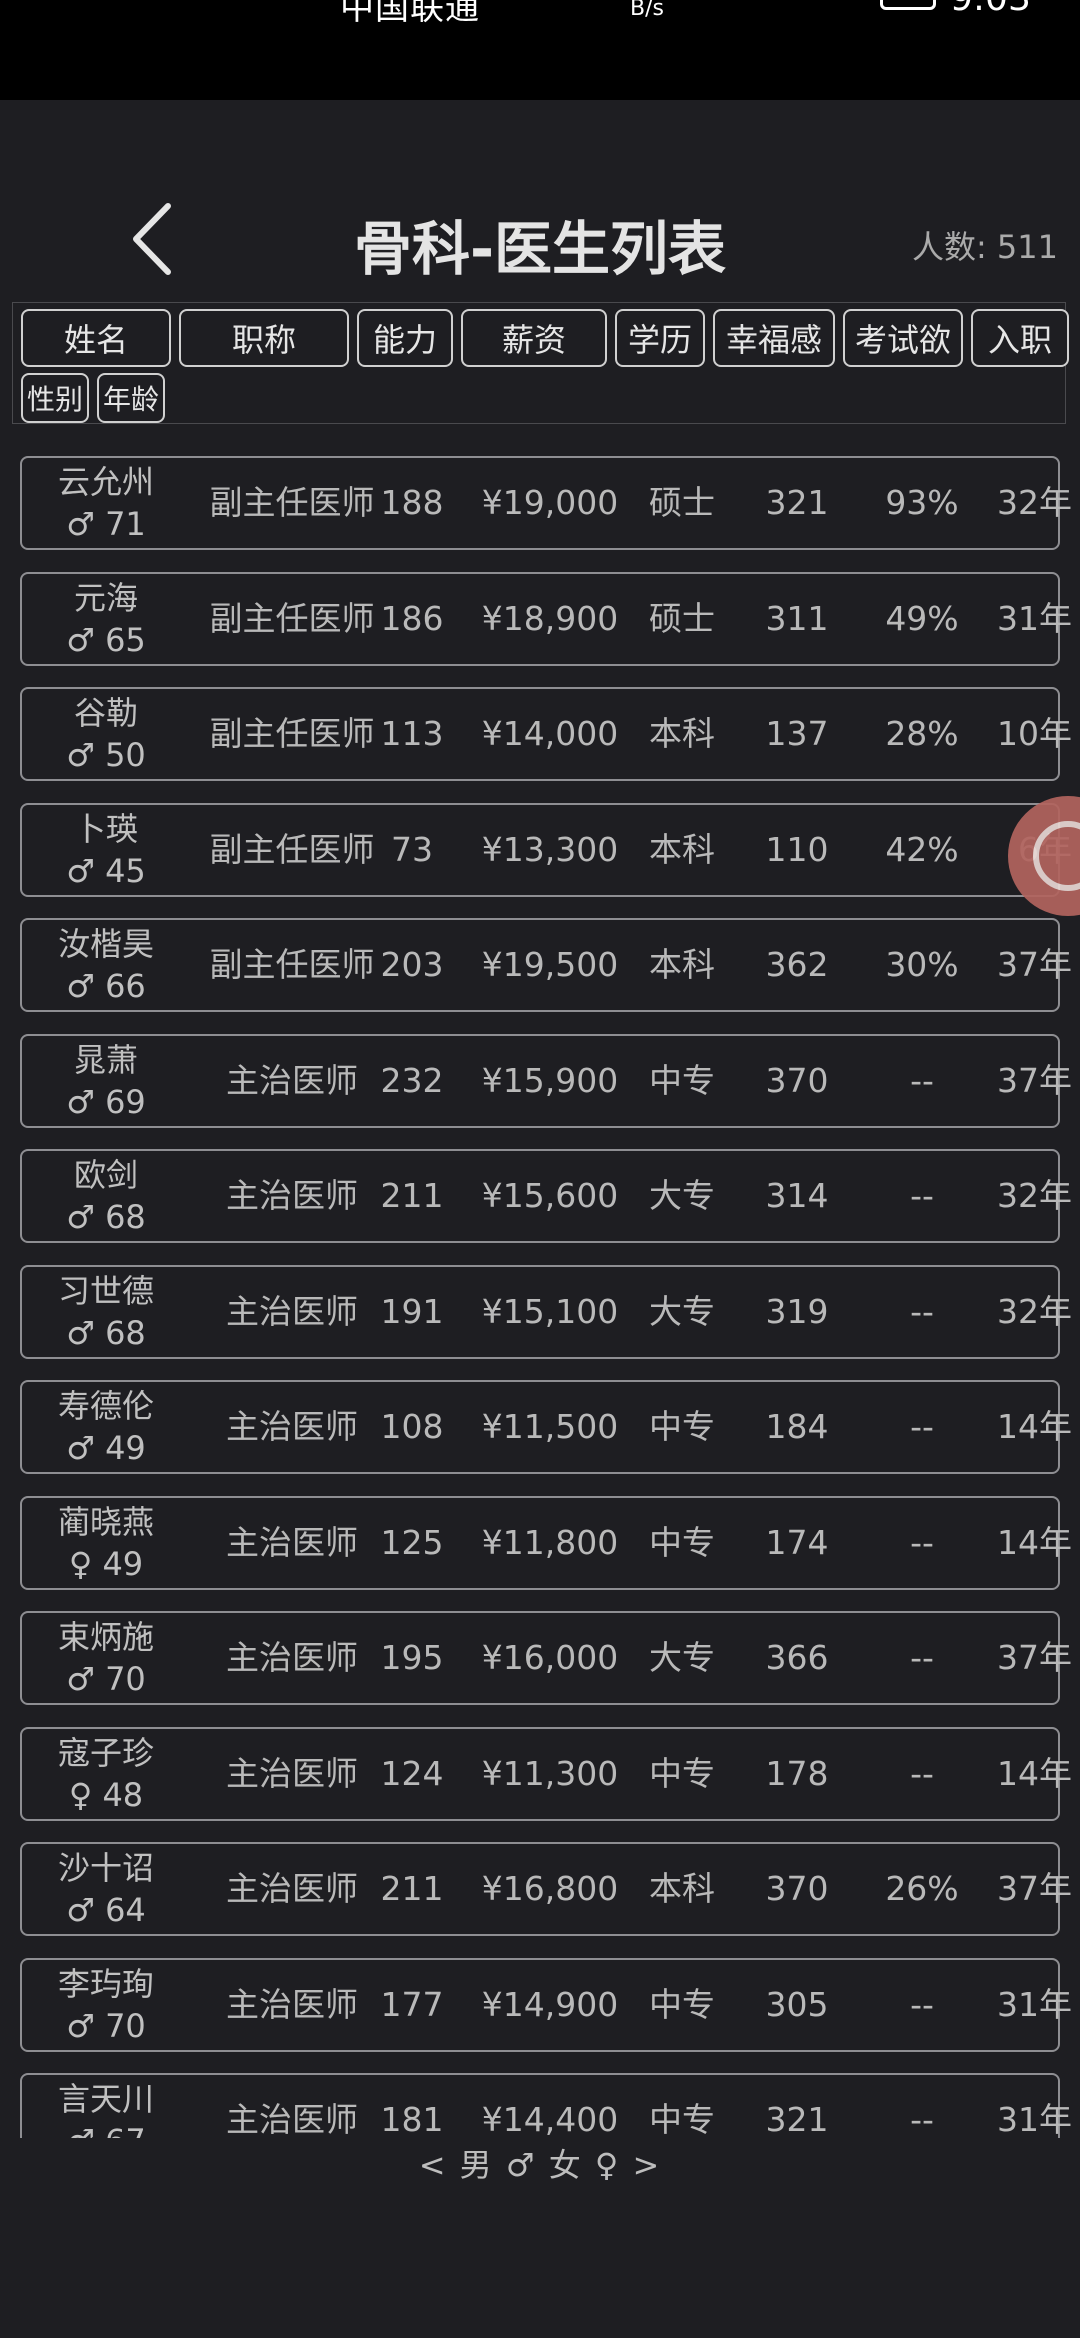 Image resolution: width=1080 pixels, height=2338 pixels. Describe the element at coordinates (550, 1657) in the screenshot. I see `doctor-salary: ¥16,000` at that location.